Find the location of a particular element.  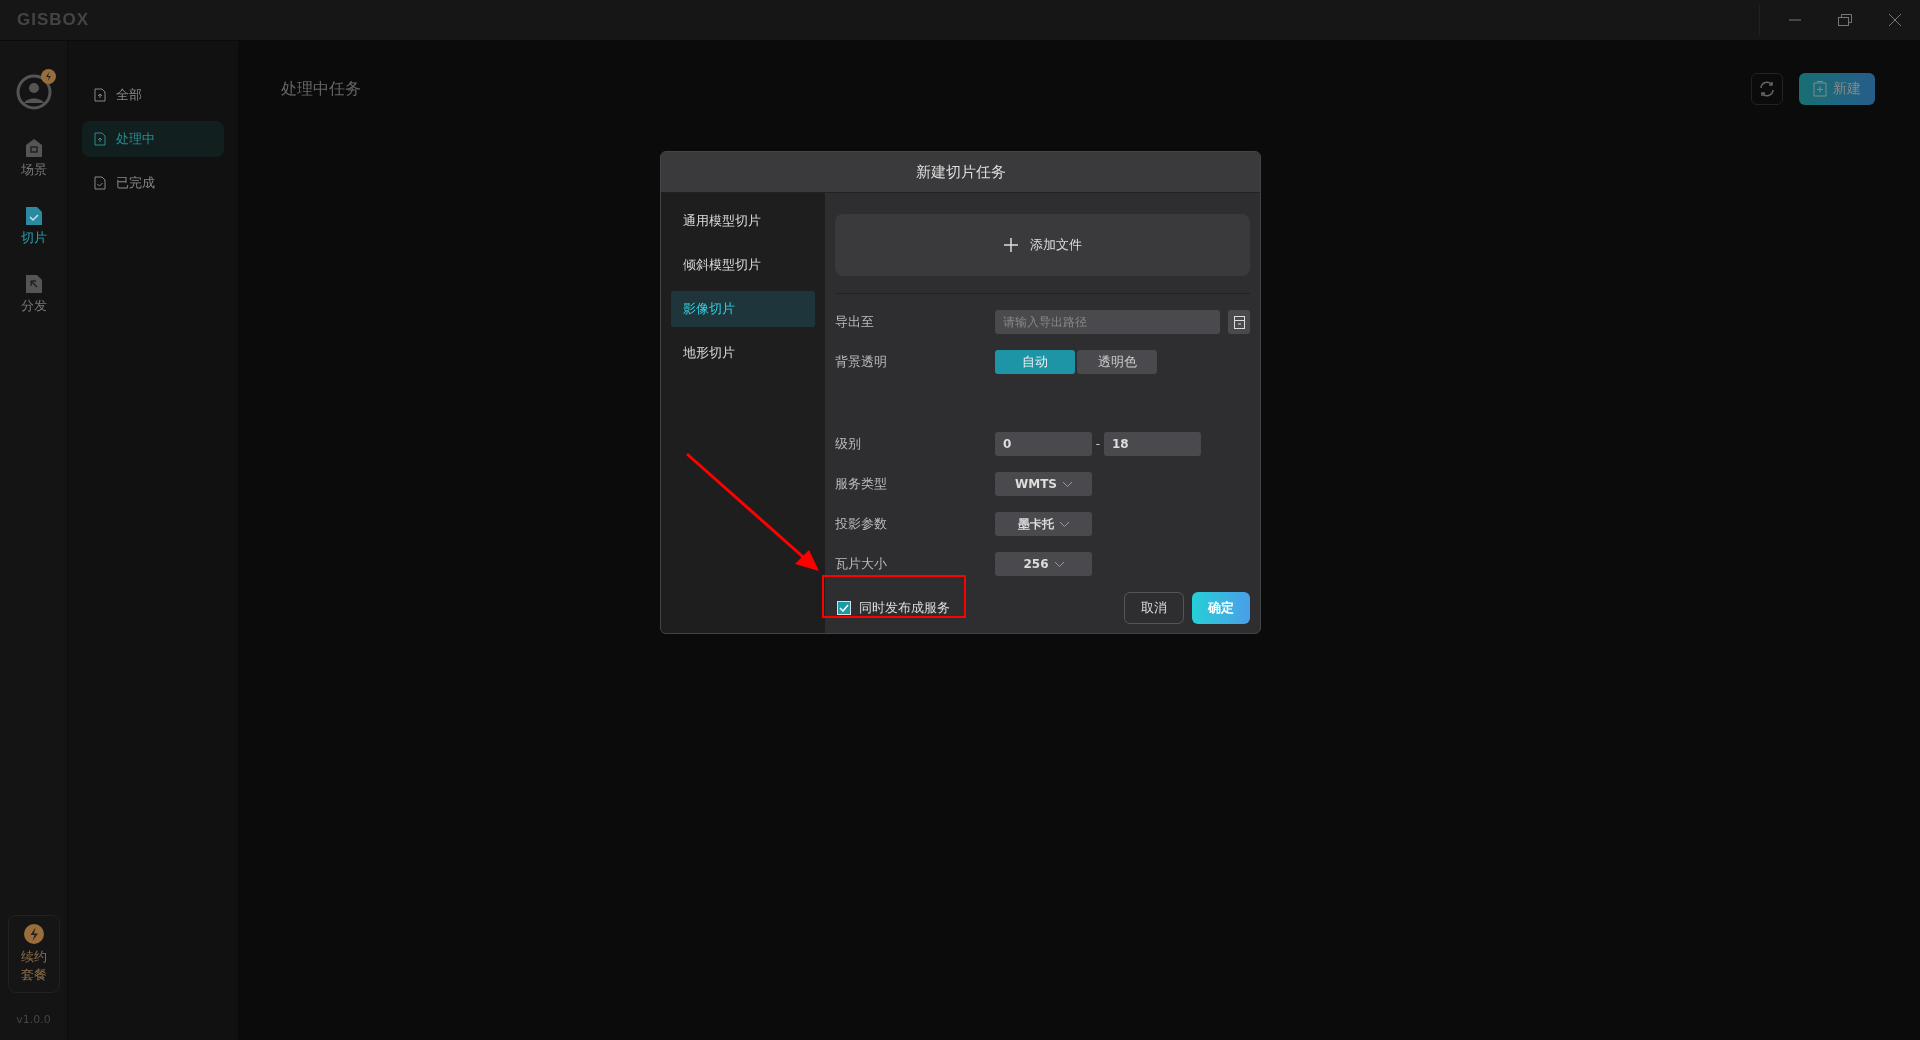

field-label: 背景透明 is located at coordinates (861, 362).